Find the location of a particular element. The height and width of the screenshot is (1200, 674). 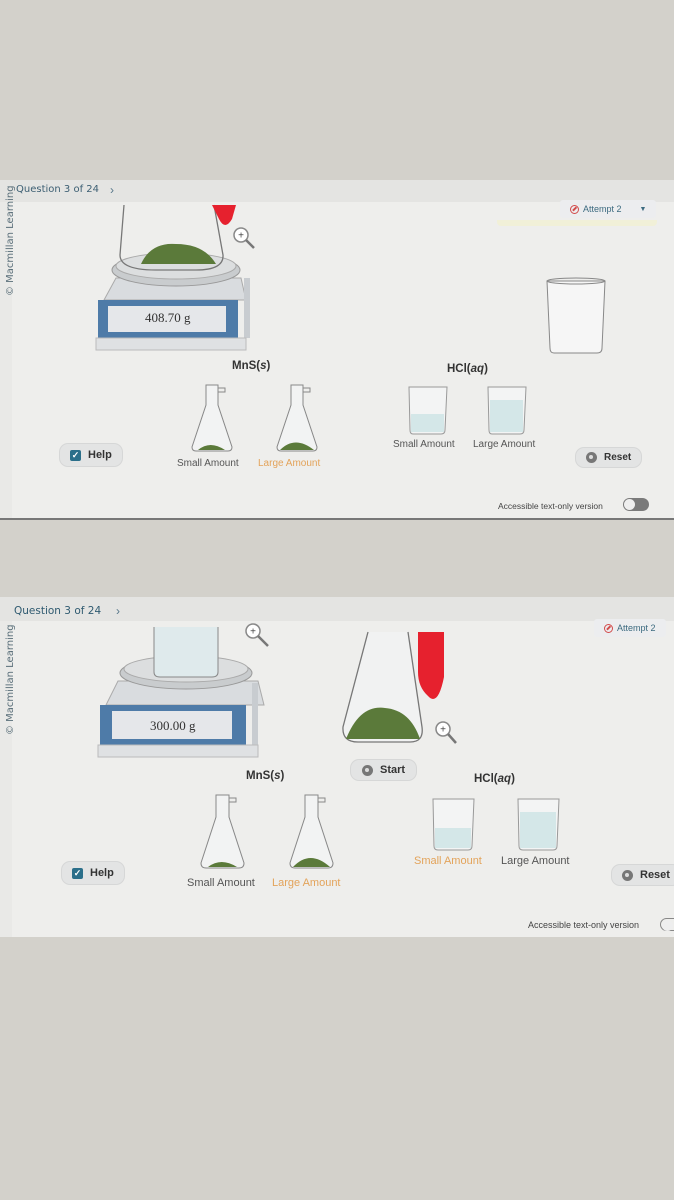

balance-readout-1: 408.70 g is located at coordinates (168, 317).